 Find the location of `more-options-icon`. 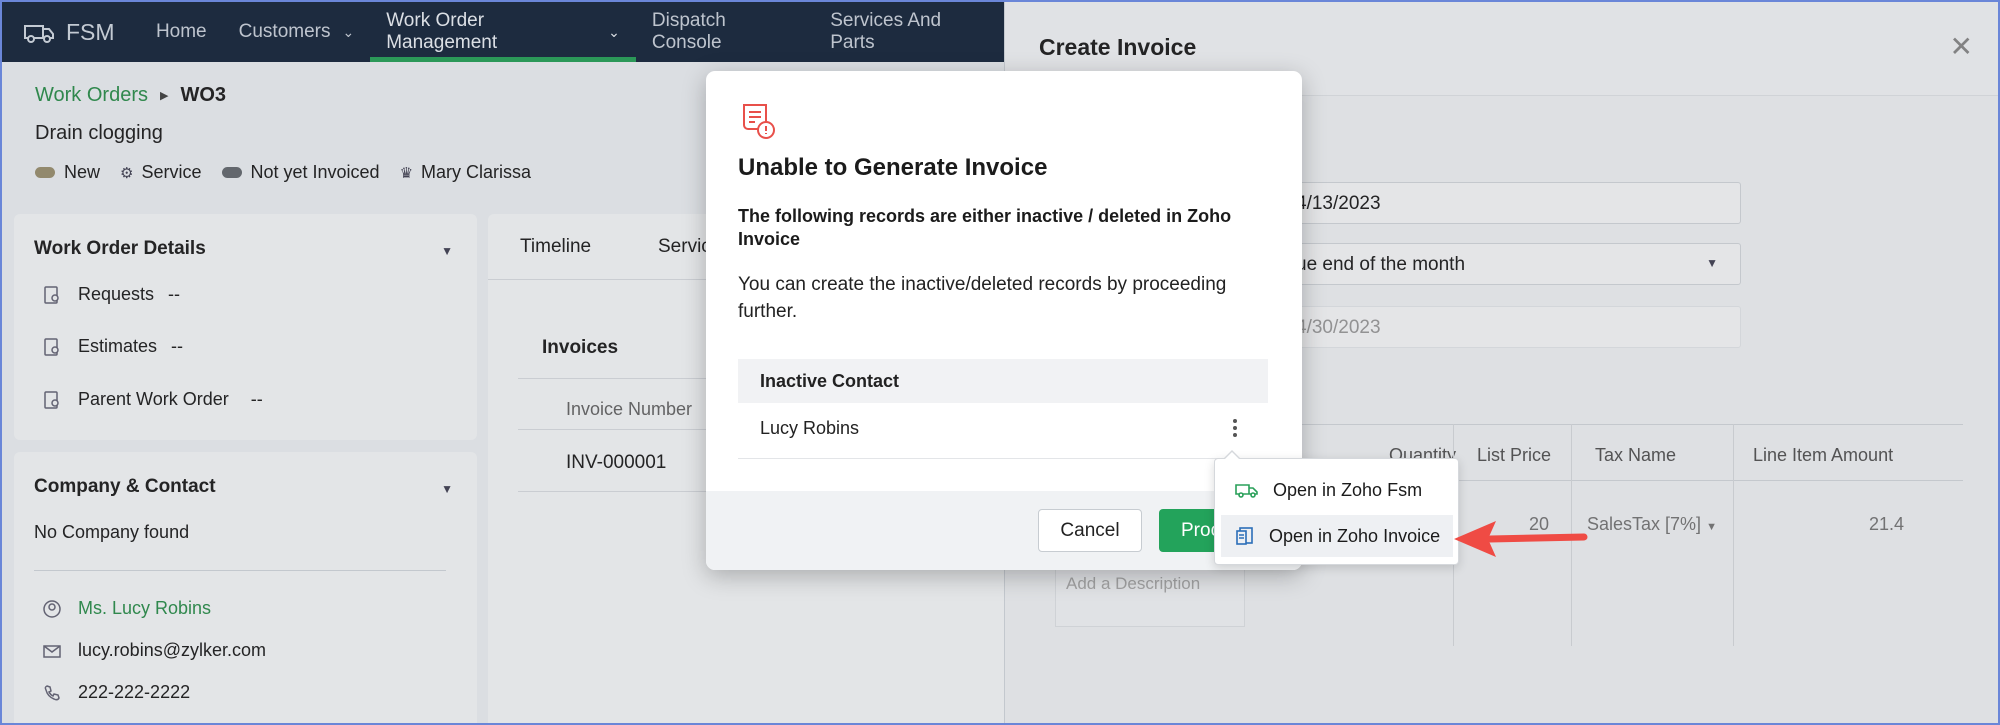

more-options-icon is located at coordinates (1235, 428).